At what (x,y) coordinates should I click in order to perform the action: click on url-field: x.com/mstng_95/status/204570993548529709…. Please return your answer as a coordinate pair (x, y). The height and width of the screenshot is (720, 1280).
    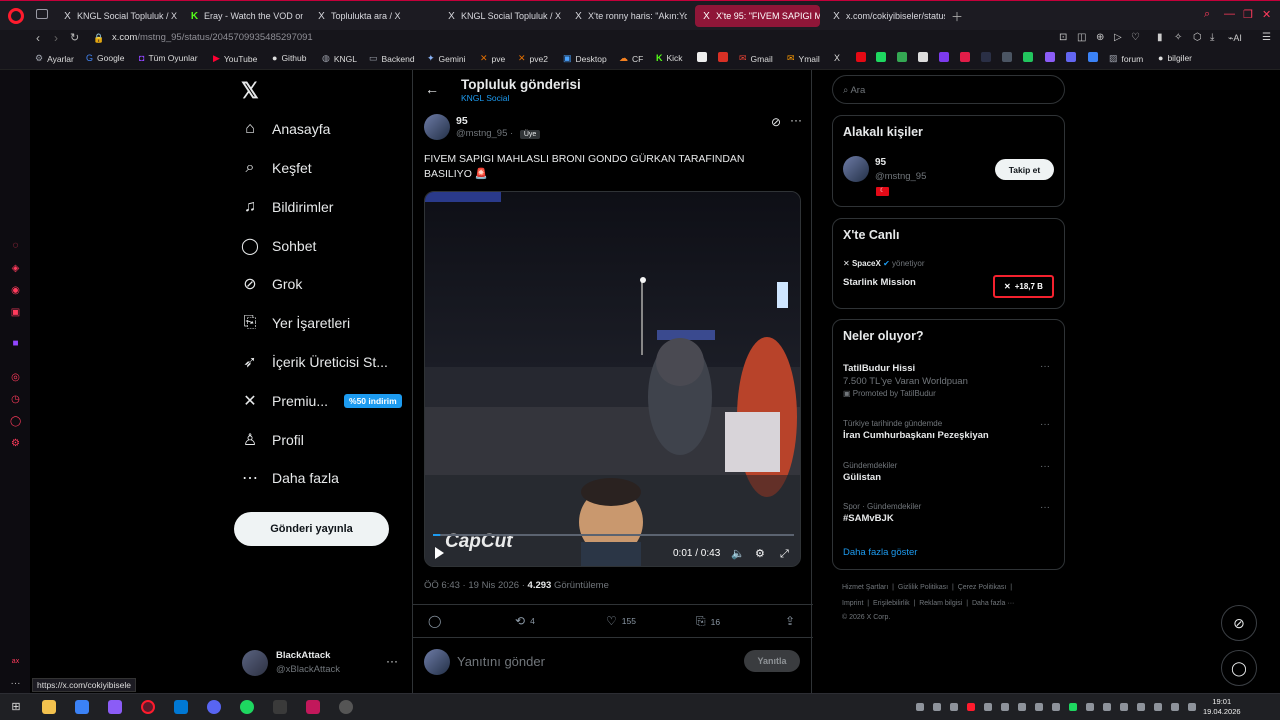
    Looking at the image, I should click on (212, 37).